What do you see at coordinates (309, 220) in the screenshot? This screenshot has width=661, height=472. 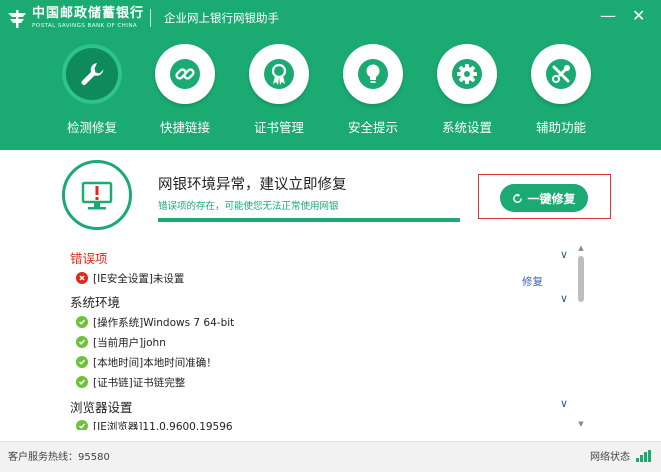 I see `alert-progress-bar` at bounding box center [309, 220].